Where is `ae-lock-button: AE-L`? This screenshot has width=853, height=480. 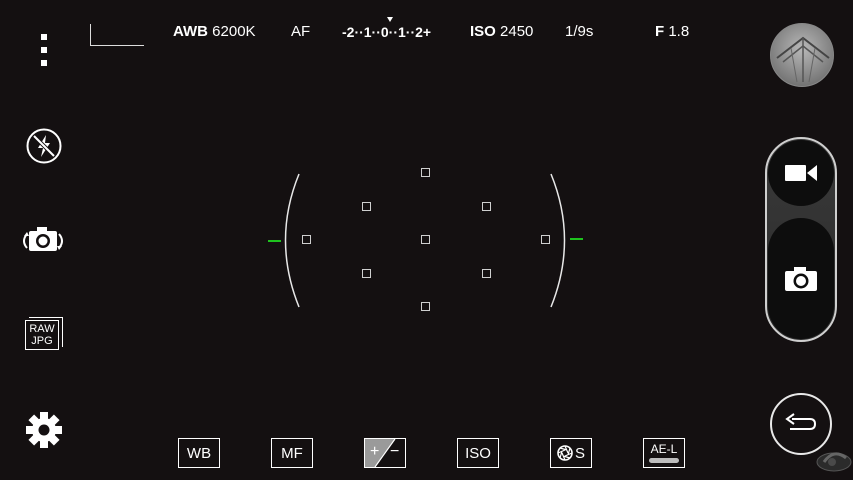
ae-lock-button: AE-L is located at coordinates (664, 453).